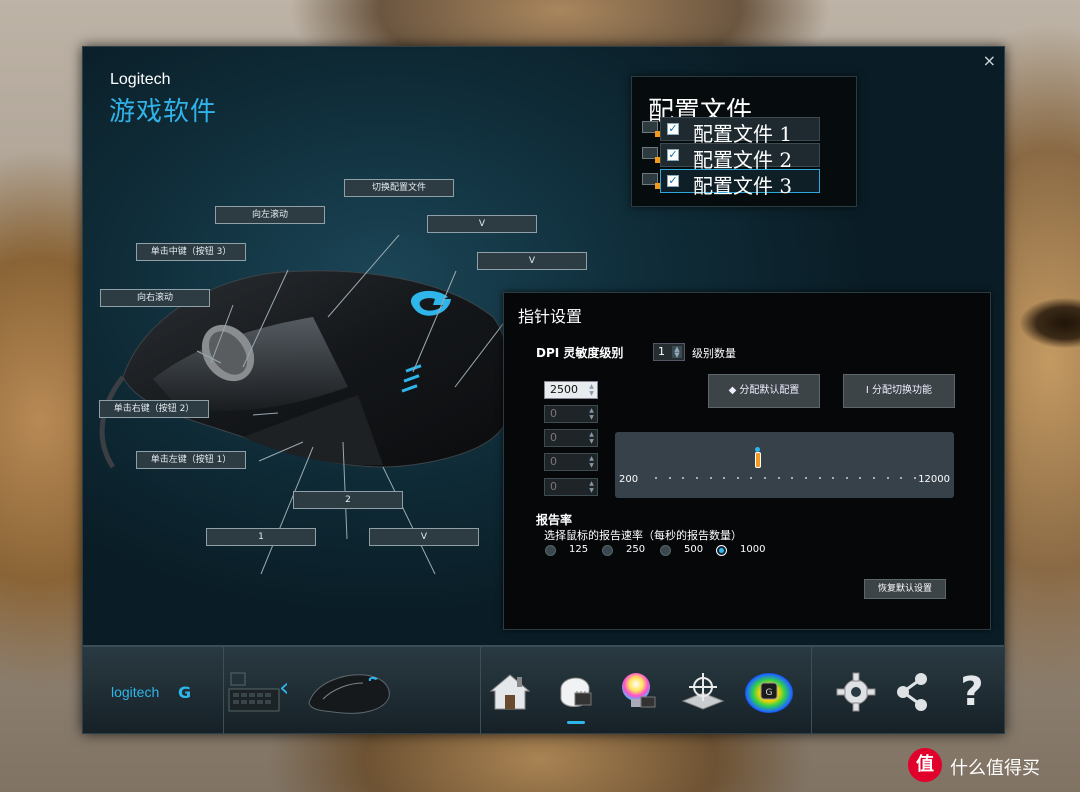 This screenshot has height=792, width=1080. I want to click on dpi-slider: 200 12000, so click(784, 465).